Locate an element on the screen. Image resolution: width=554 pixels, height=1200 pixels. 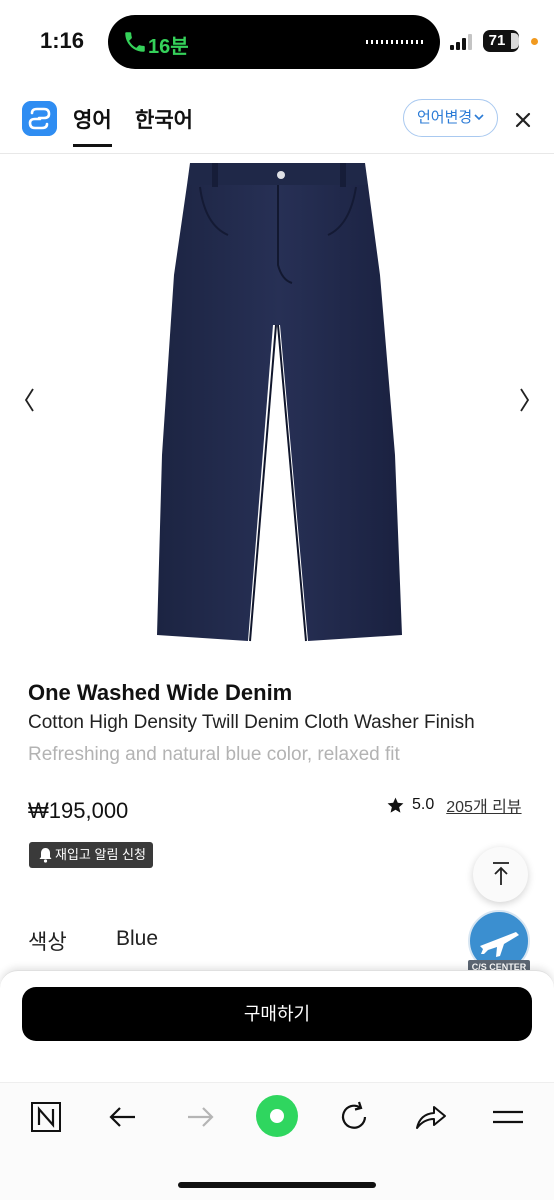
restock-alert-button: 재입고 알림 신청 is located at coordinates (91, 855).